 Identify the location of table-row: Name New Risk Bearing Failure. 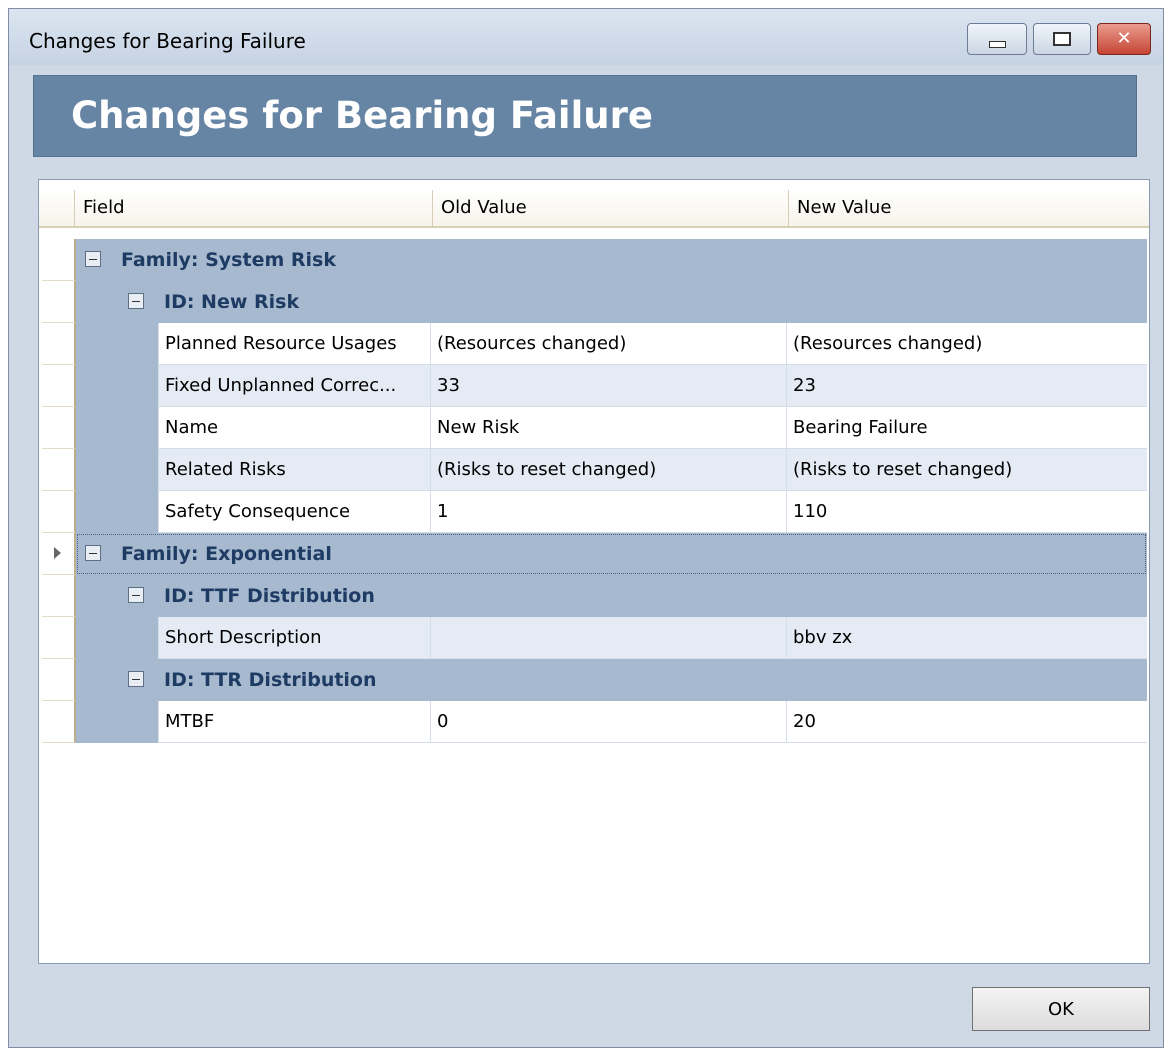
(593, 428).